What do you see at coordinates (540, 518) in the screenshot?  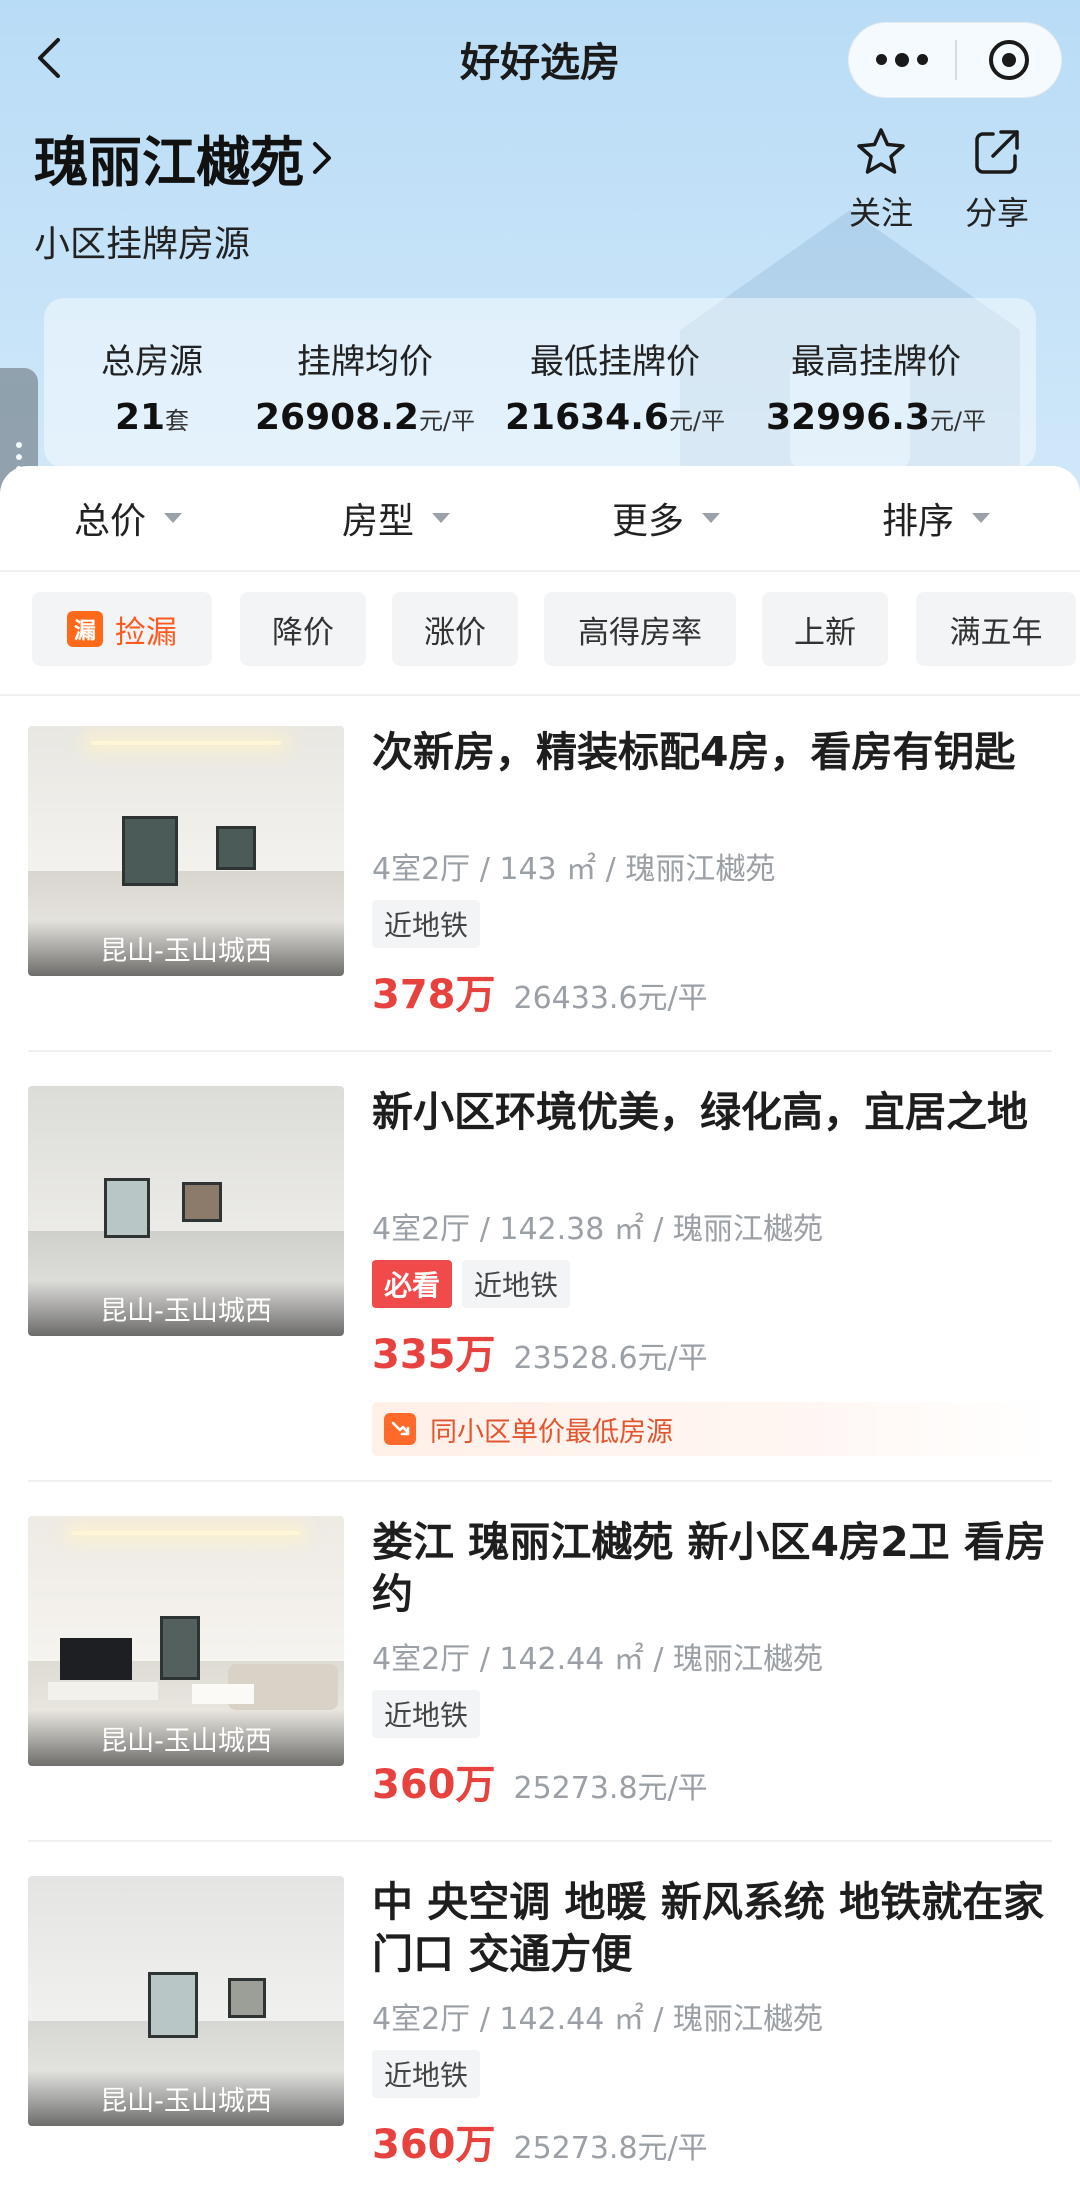 I see `filter-bar: 总价 房型 更多 排序` at bounding box center [540, 518].